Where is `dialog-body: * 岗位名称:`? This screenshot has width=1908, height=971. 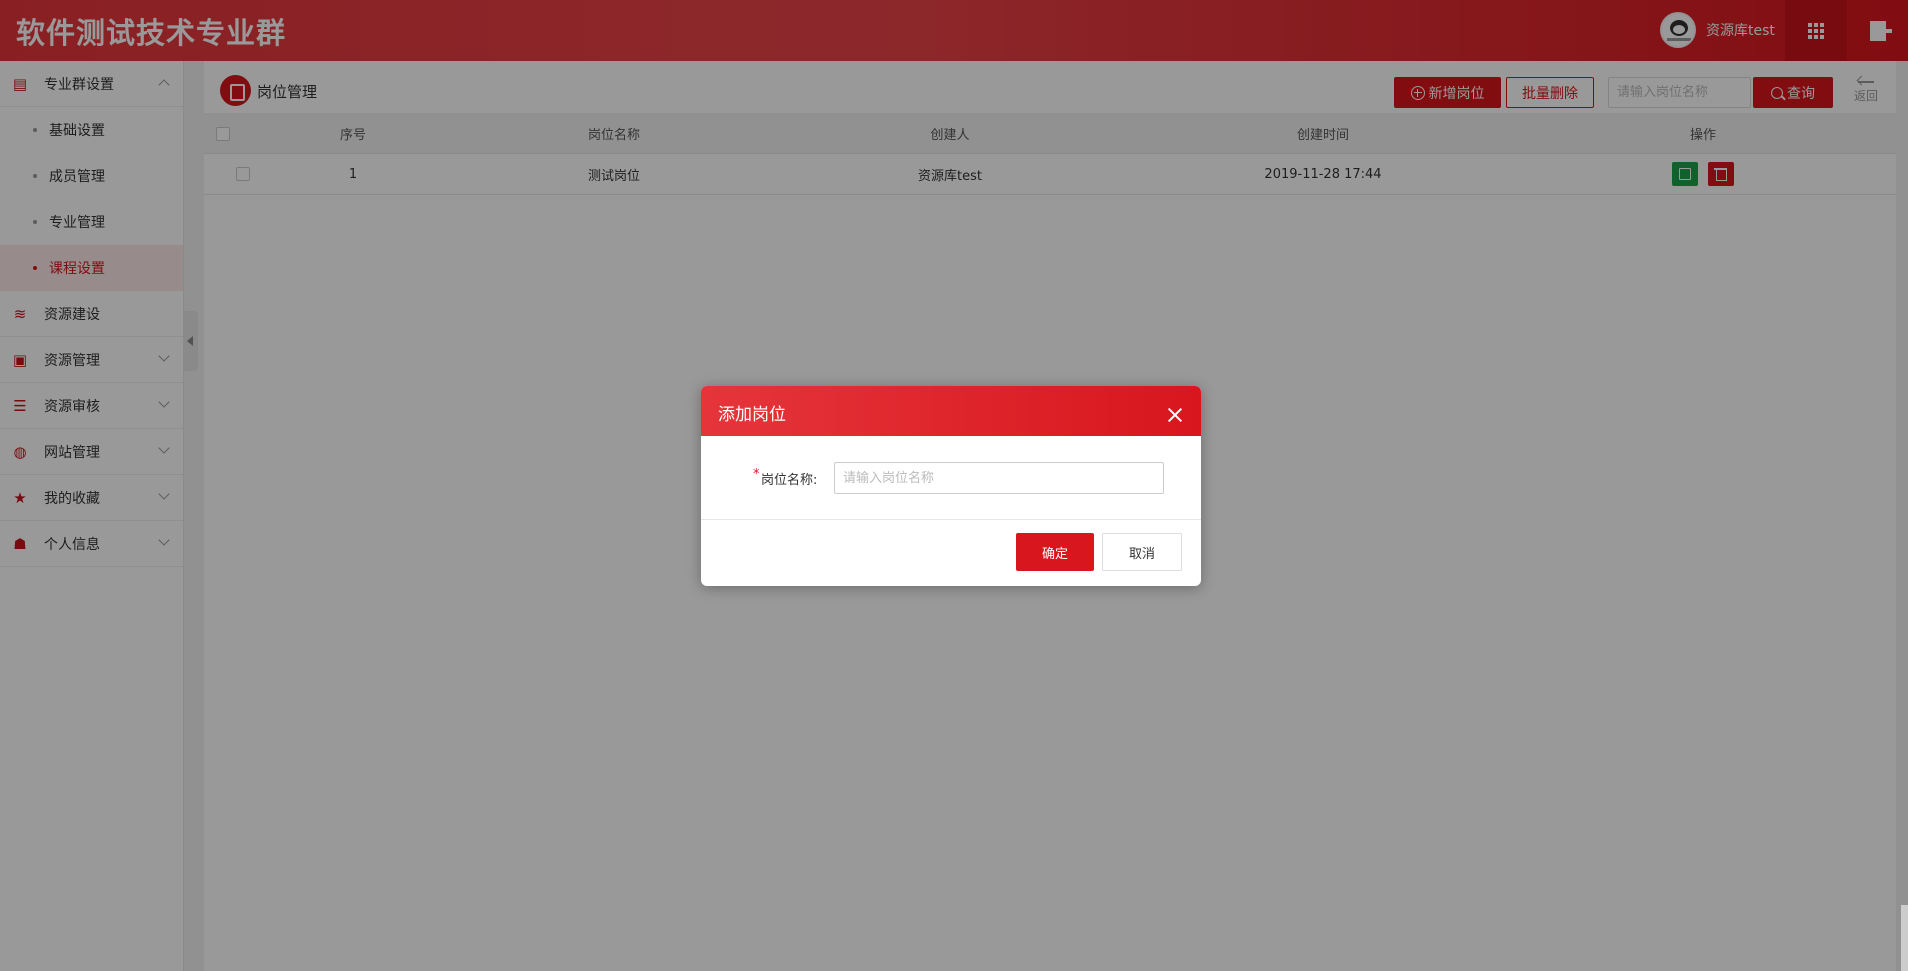
dialog-body: * 岗位名称: is located at coordinates (951, 478).